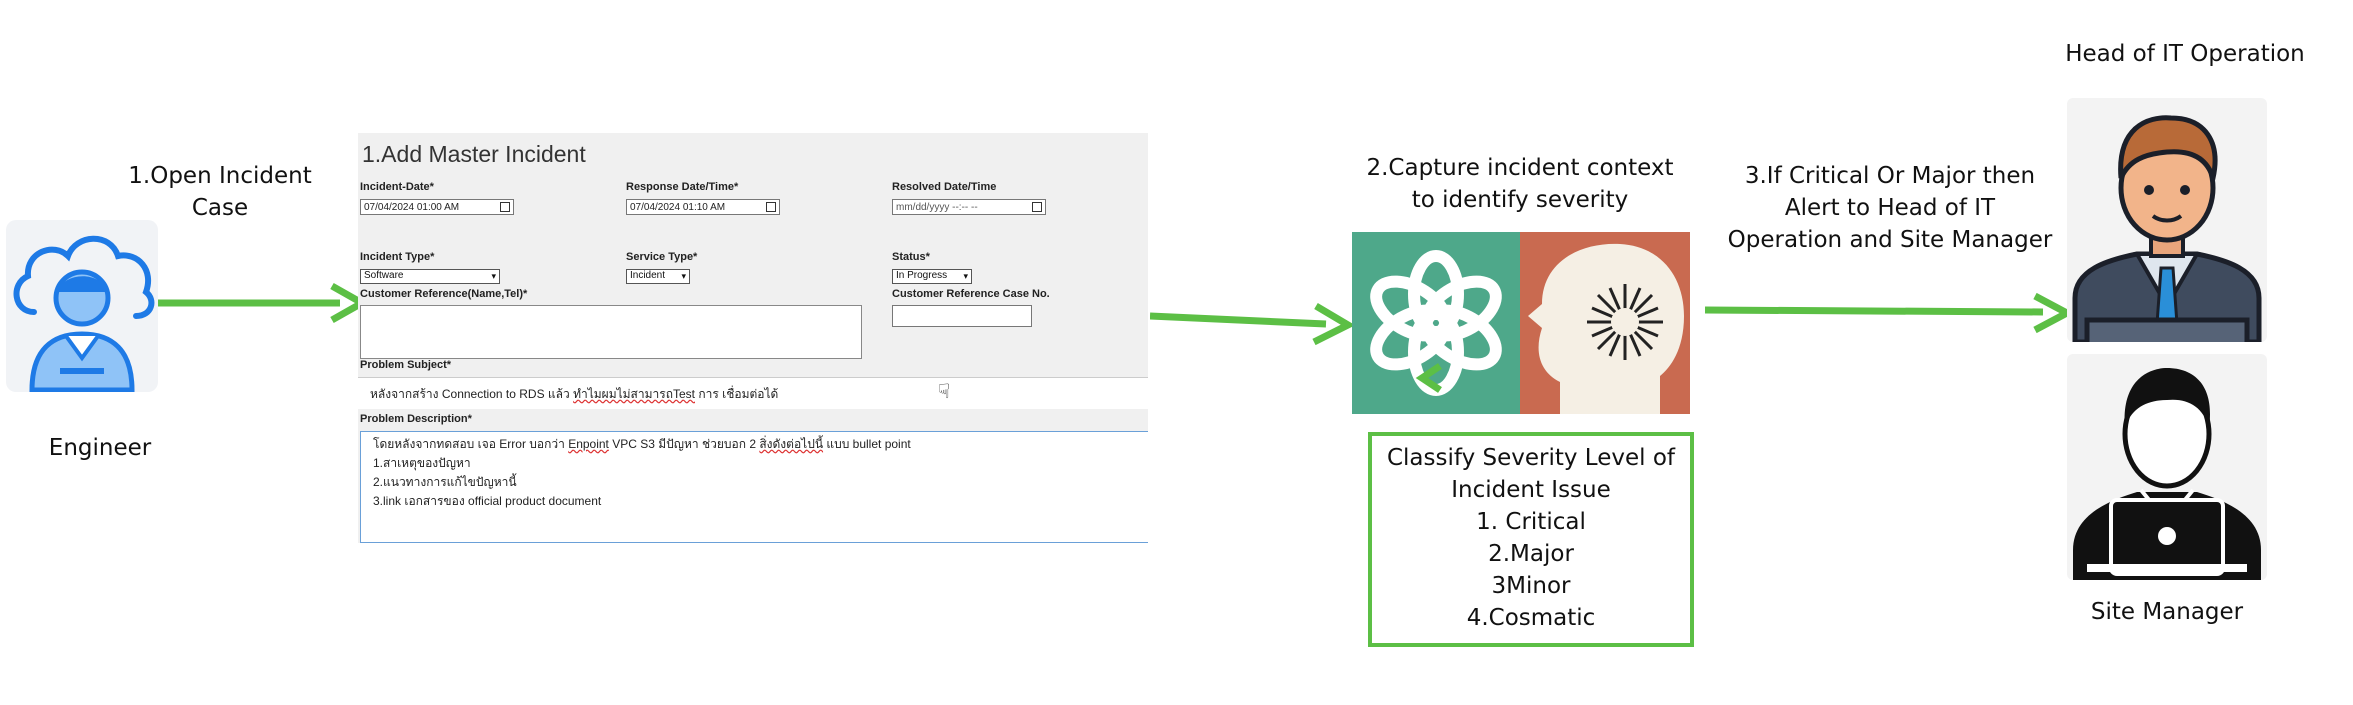 This screenshot has height=705, width=2353. I want to click on engineer-cloud-icon, so click(82, 306).